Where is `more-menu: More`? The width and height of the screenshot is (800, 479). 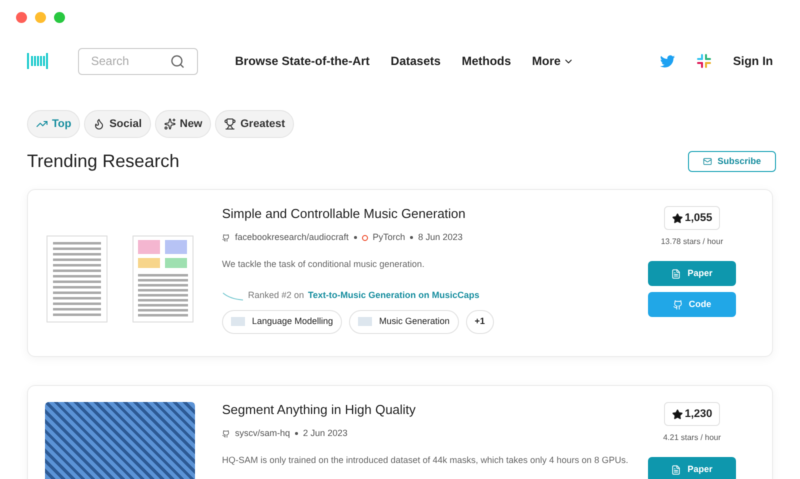
more-menu: More is located at coordinates (553, 61).